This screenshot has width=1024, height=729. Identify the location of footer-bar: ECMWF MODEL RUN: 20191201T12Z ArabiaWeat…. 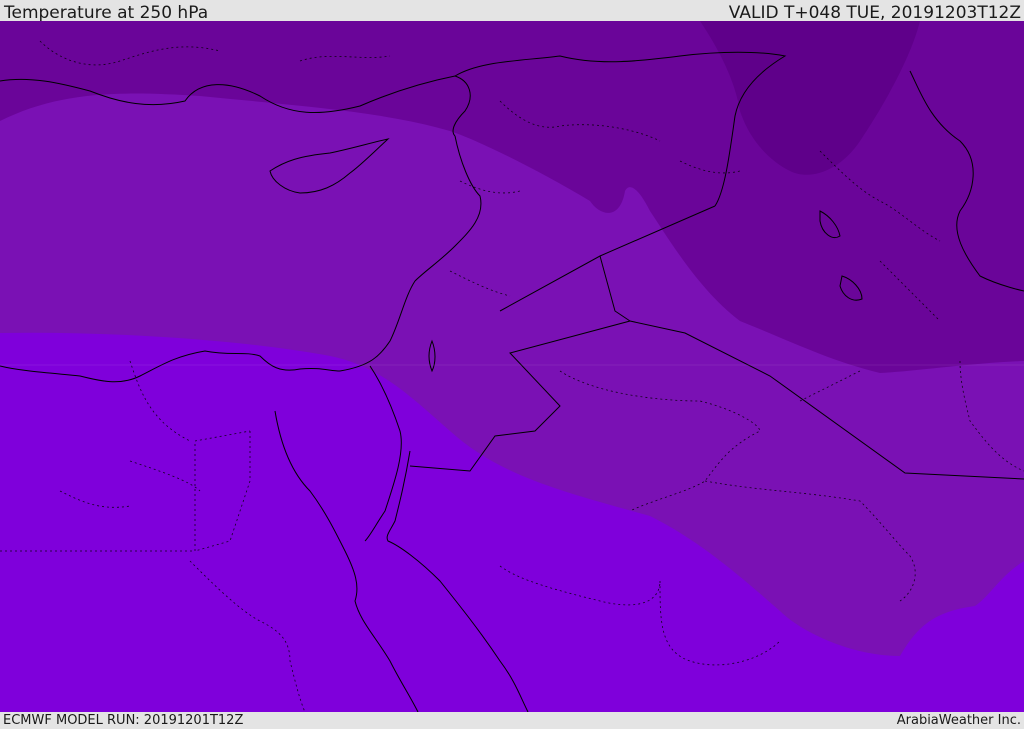
(512, 720).